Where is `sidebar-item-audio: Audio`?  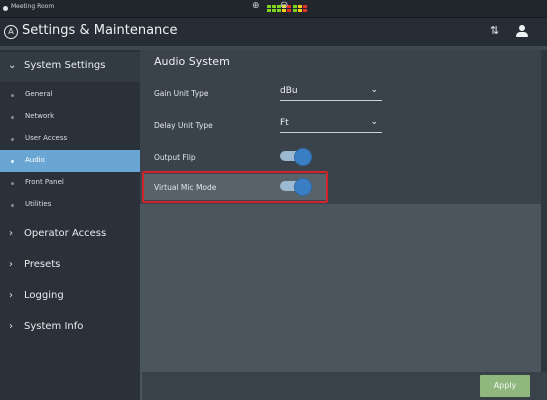 sidebar-item-audio: Audio is located at coordinates (70, 161).